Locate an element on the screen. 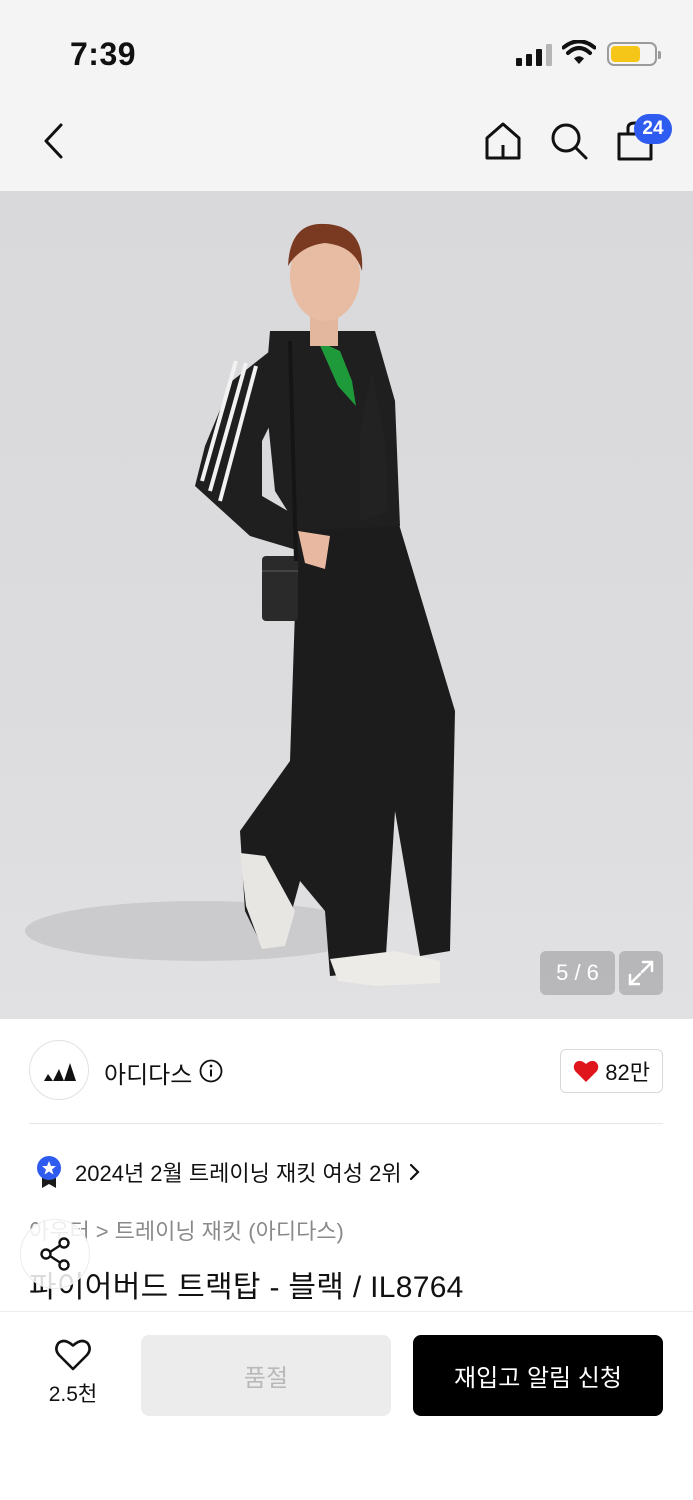  brand-name: 아디다스 is located at coordinates (148, 1072).